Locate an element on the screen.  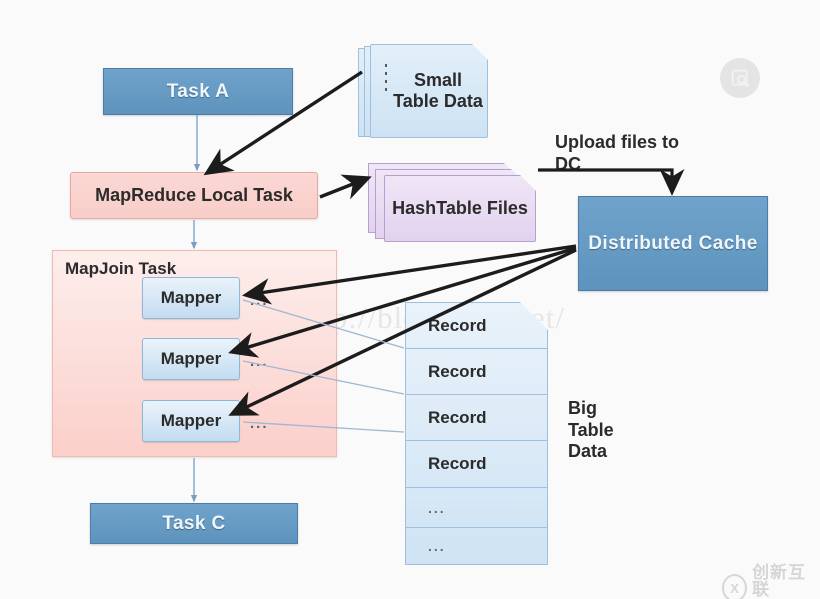
upload-files-to-dc-label: Upload files to DC is located at coordinates (617, 153).